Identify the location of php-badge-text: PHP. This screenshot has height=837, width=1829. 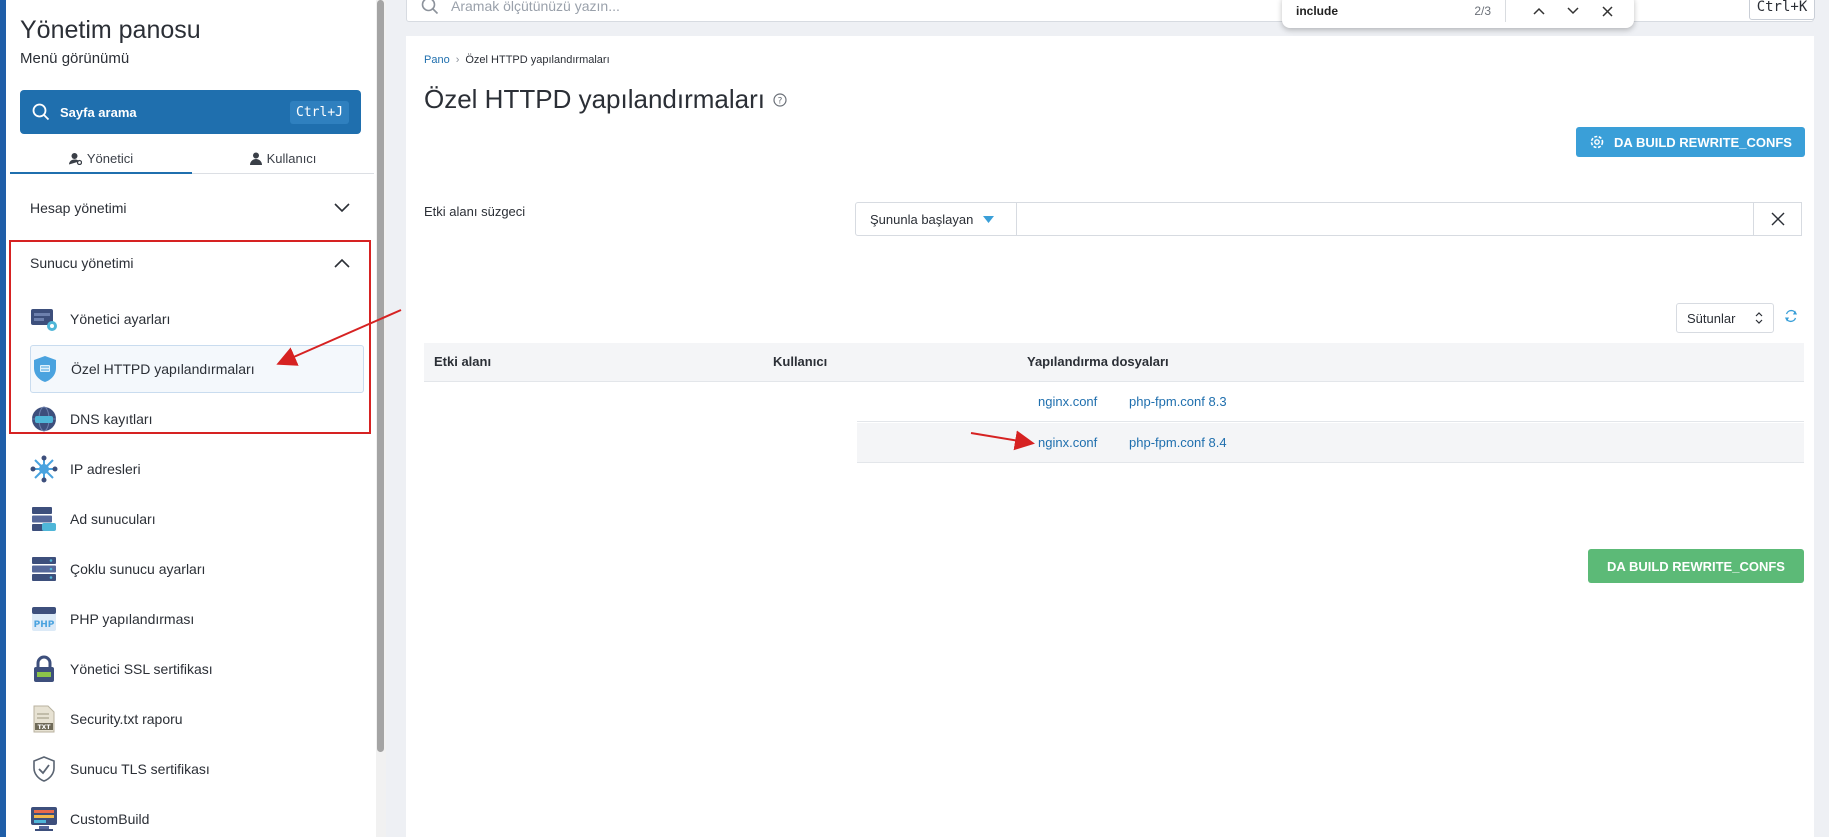
(44, 625).